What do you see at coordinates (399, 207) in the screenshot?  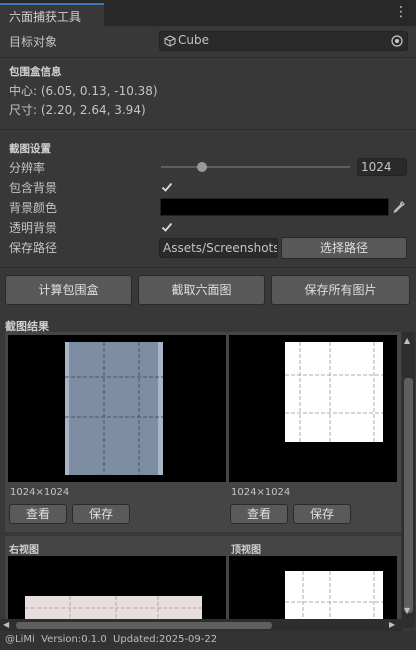 I see `eyedropper-icon` at bounding box center [399, 207].